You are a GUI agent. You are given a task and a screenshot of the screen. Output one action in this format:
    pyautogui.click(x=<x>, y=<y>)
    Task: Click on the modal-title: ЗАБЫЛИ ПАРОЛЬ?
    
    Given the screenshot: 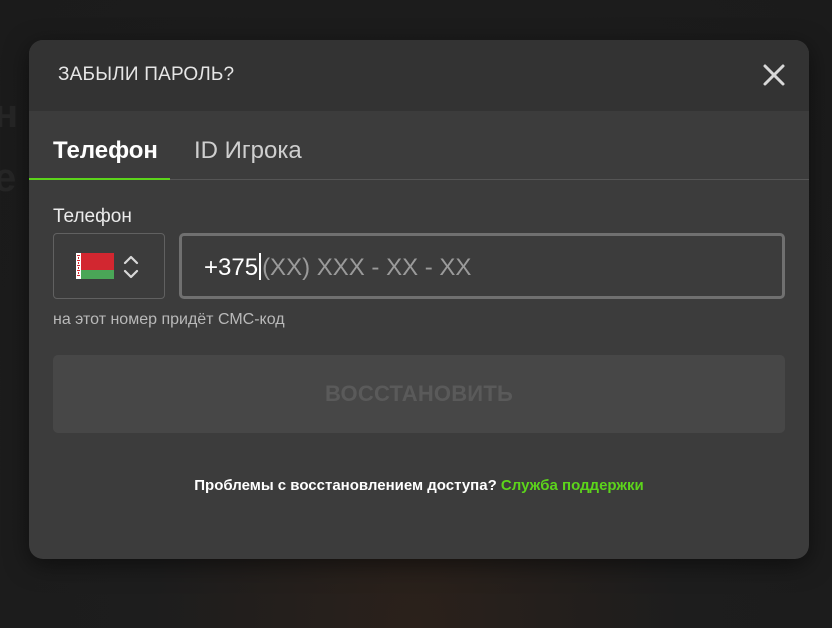 What is the action you would take?
    pyautogui.click(x=146, y=74)
    